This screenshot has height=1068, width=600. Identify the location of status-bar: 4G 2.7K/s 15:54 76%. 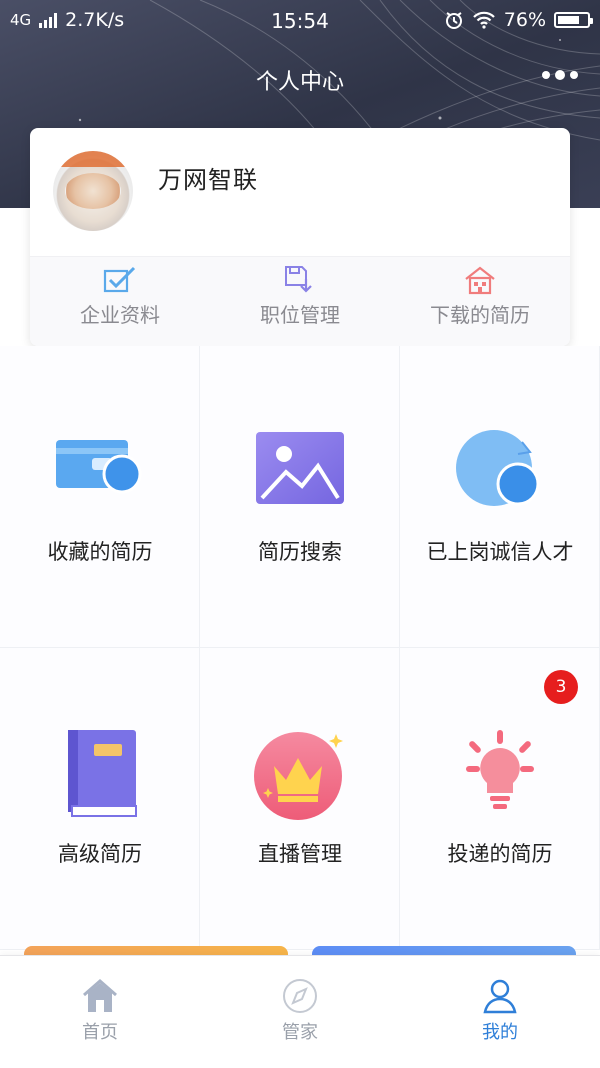
(300, 21).